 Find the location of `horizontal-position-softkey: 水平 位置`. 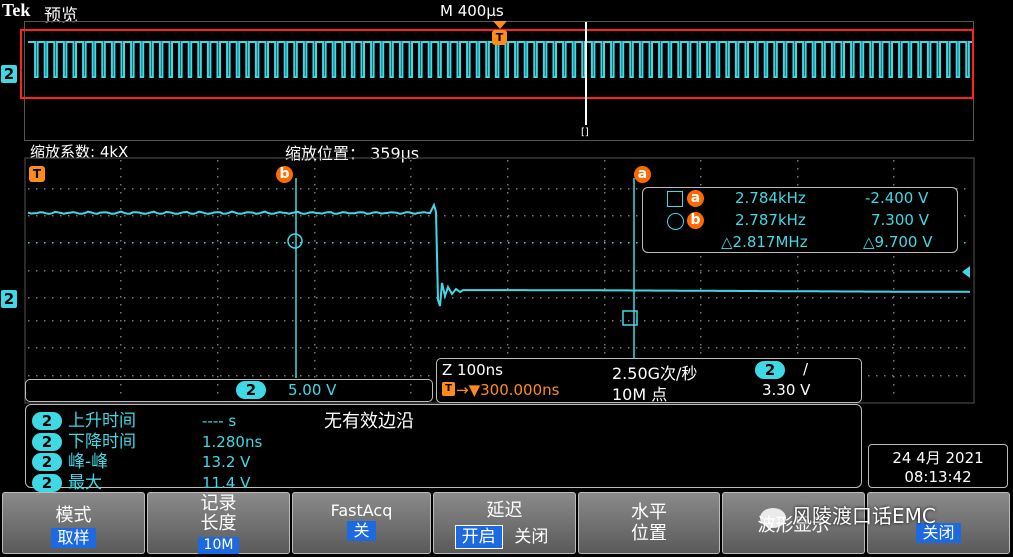

horizontal-position-softkey: 水平 位置 is located at coordinates (649, 523).